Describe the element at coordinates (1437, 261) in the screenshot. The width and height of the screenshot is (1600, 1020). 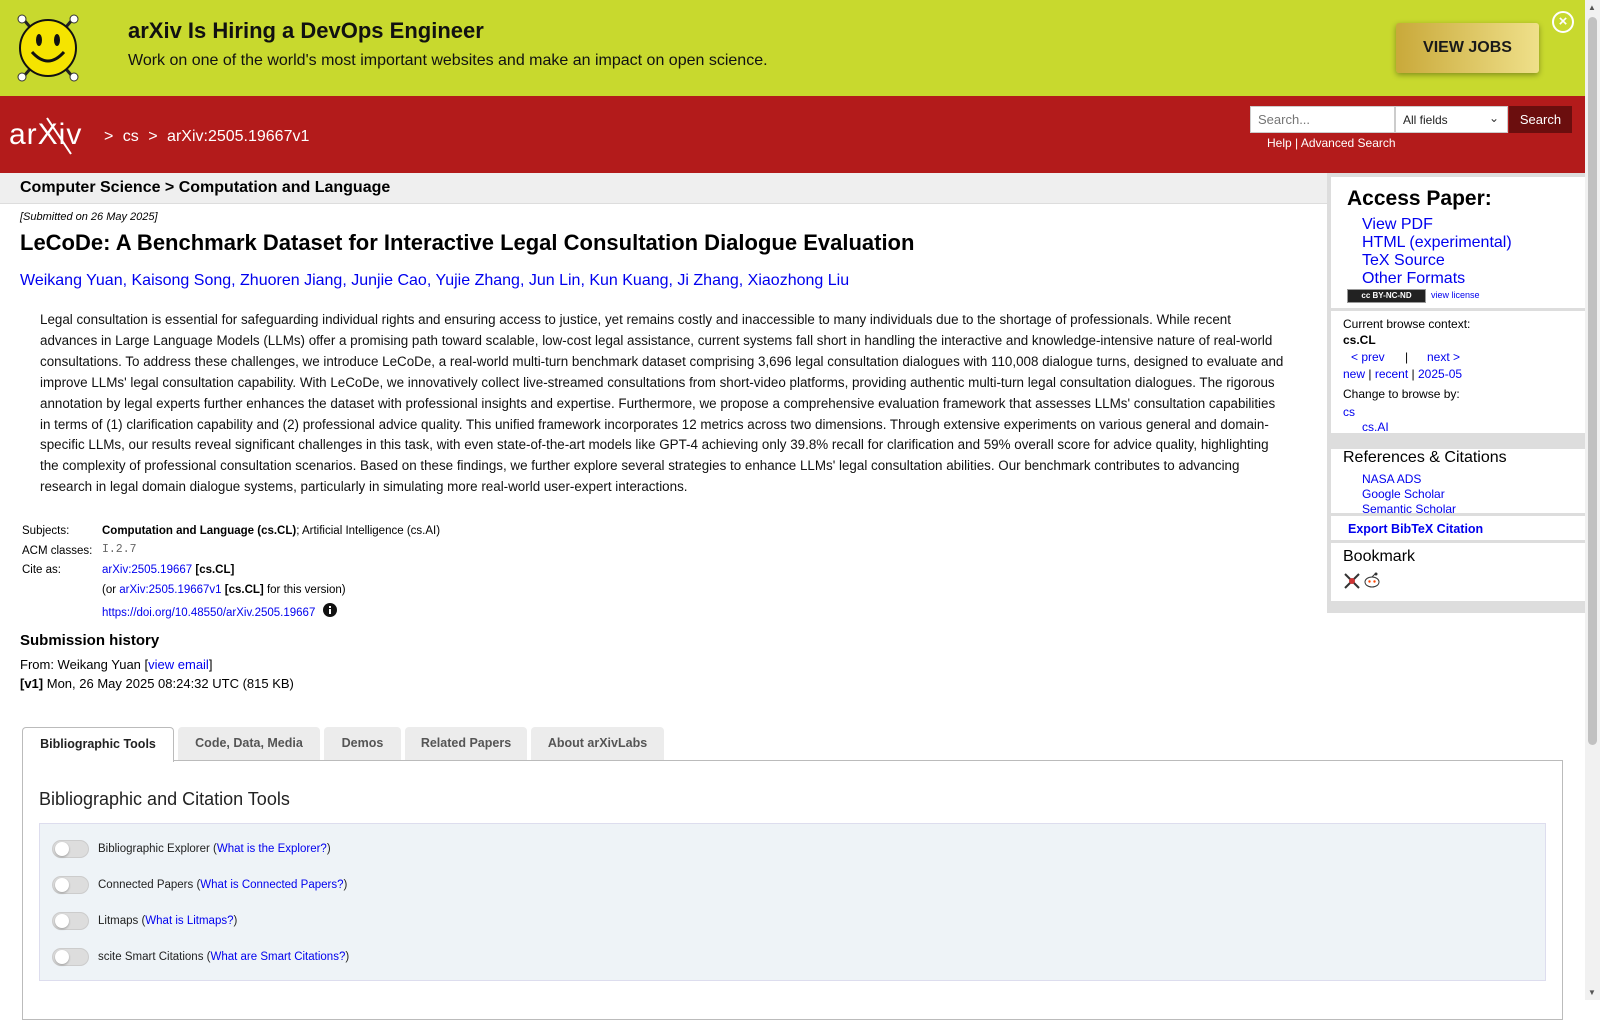
I see `tex-source-link: TeX Source` at that location.